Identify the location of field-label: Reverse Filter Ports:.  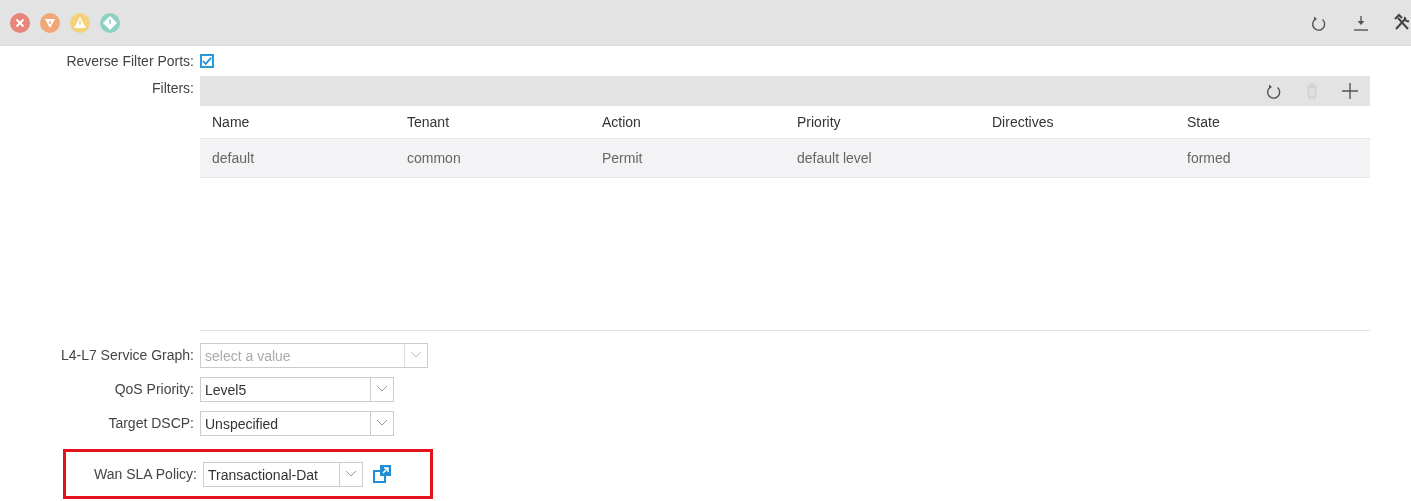
(130, 61).